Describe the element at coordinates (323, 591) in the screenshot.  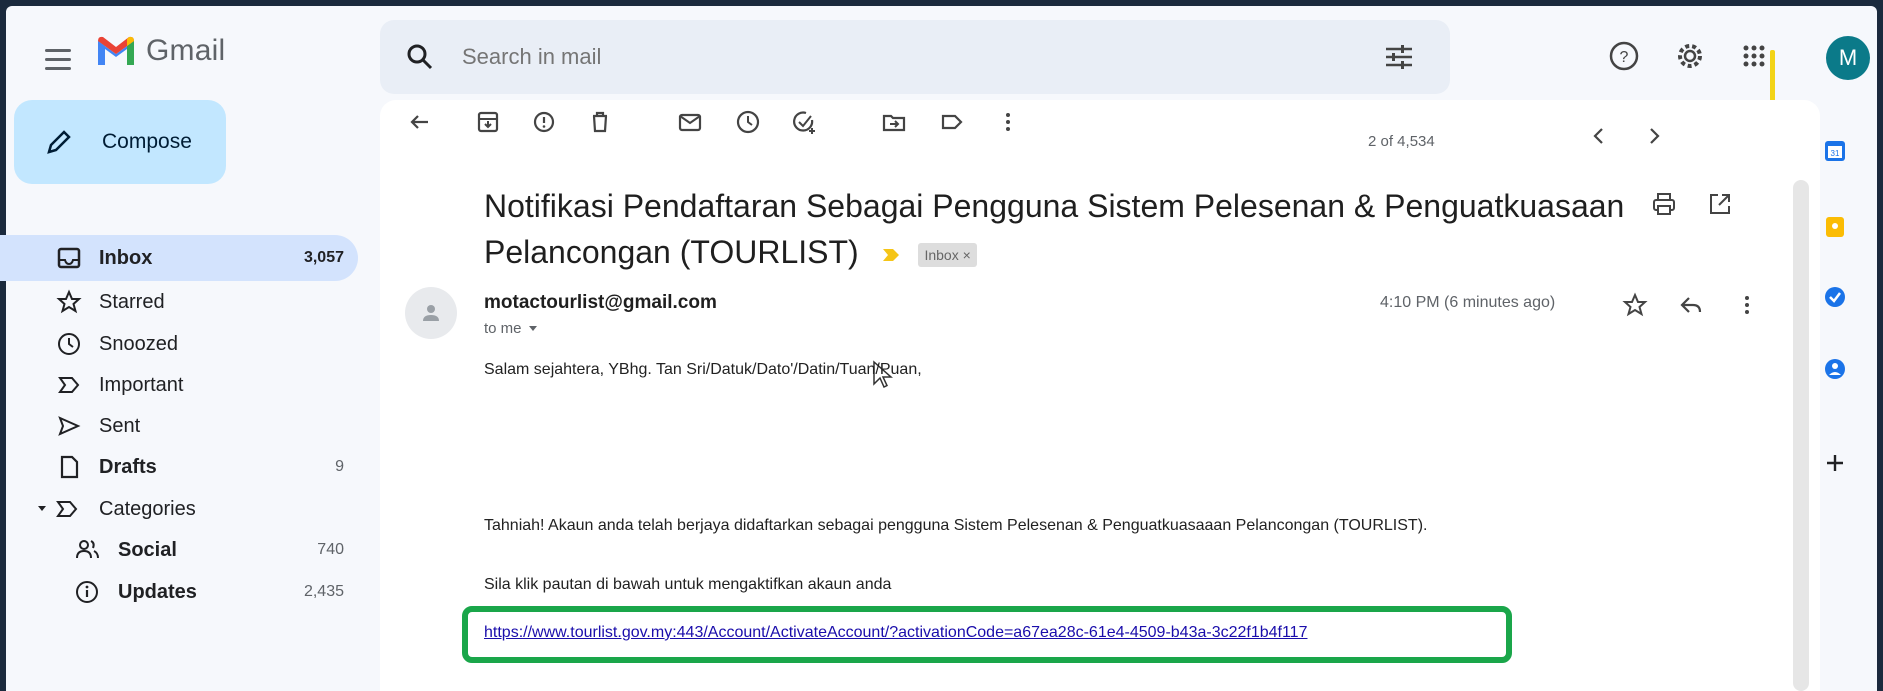
I see `sidebar-item-count: 2,435` at that location.